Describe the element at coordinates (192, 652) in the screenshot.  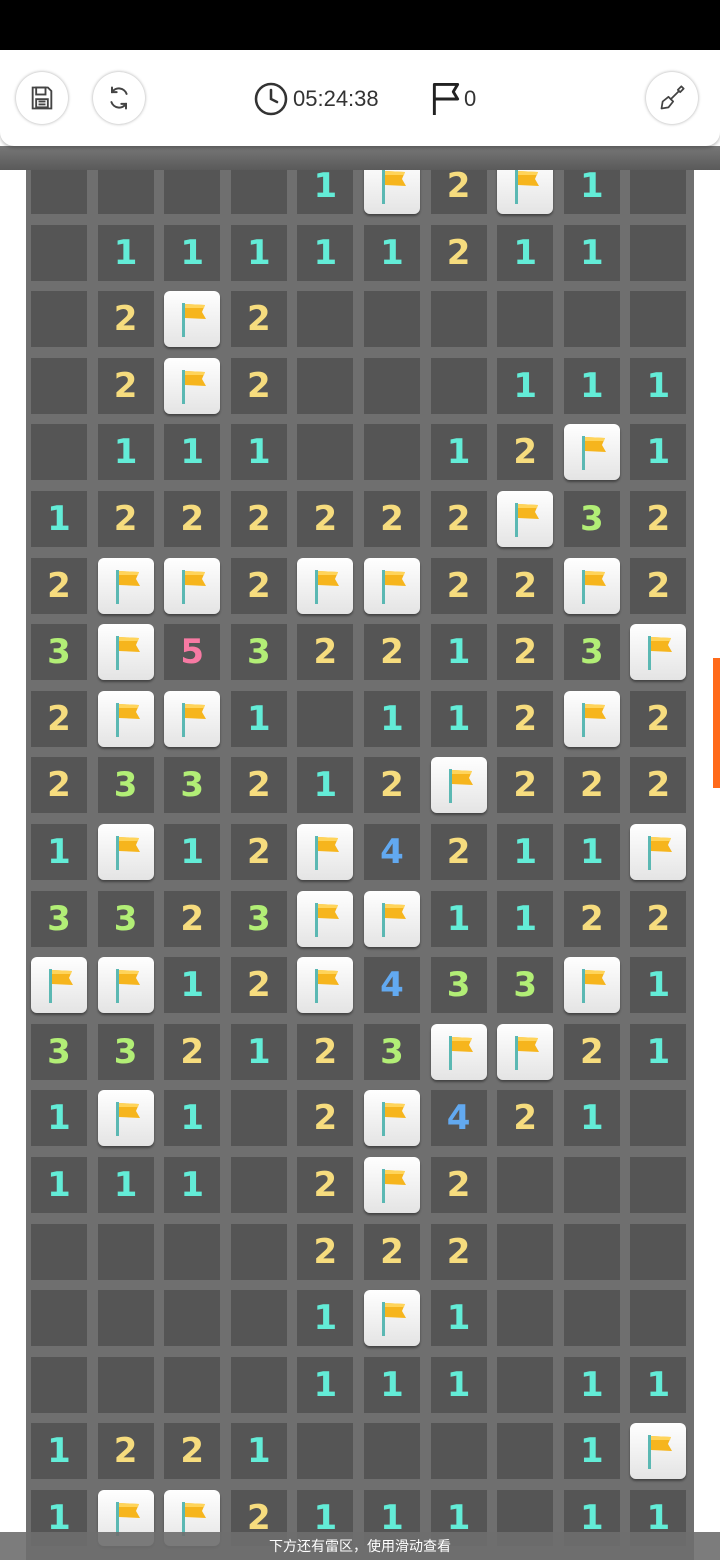
I see `number-cell: 5` at that location.